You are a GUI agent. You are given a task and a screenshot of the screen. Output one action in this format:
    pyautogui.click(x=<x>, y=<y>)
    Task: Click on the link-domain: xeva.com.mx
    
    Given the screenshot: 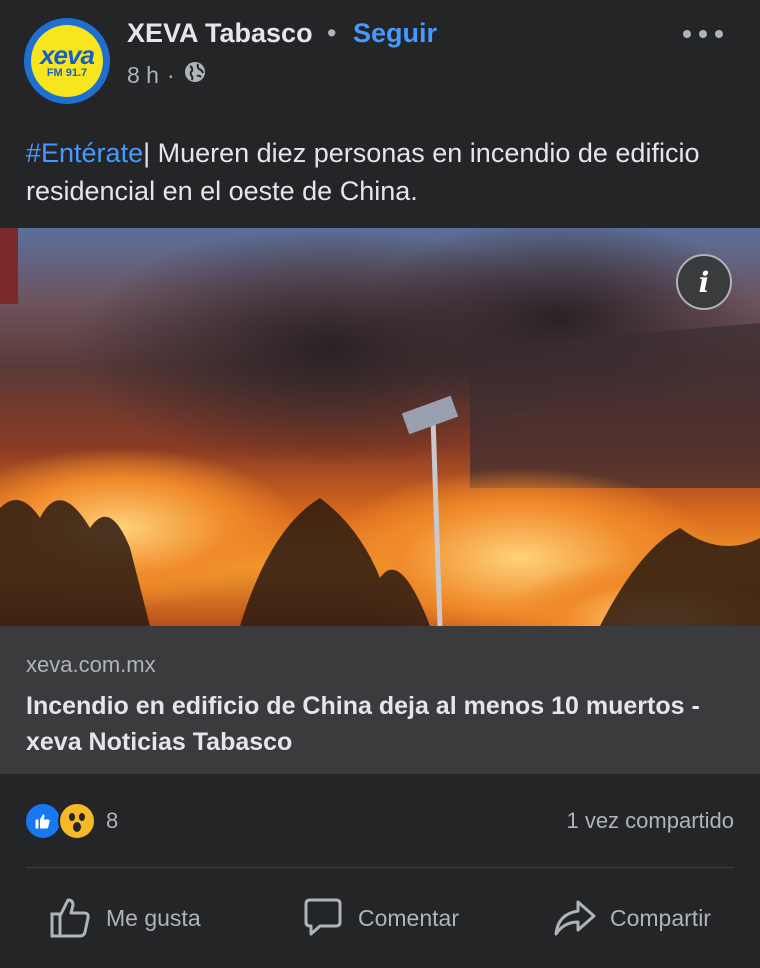 What is the action you would take?
    pyautogui.click(x=91, y=664)
    